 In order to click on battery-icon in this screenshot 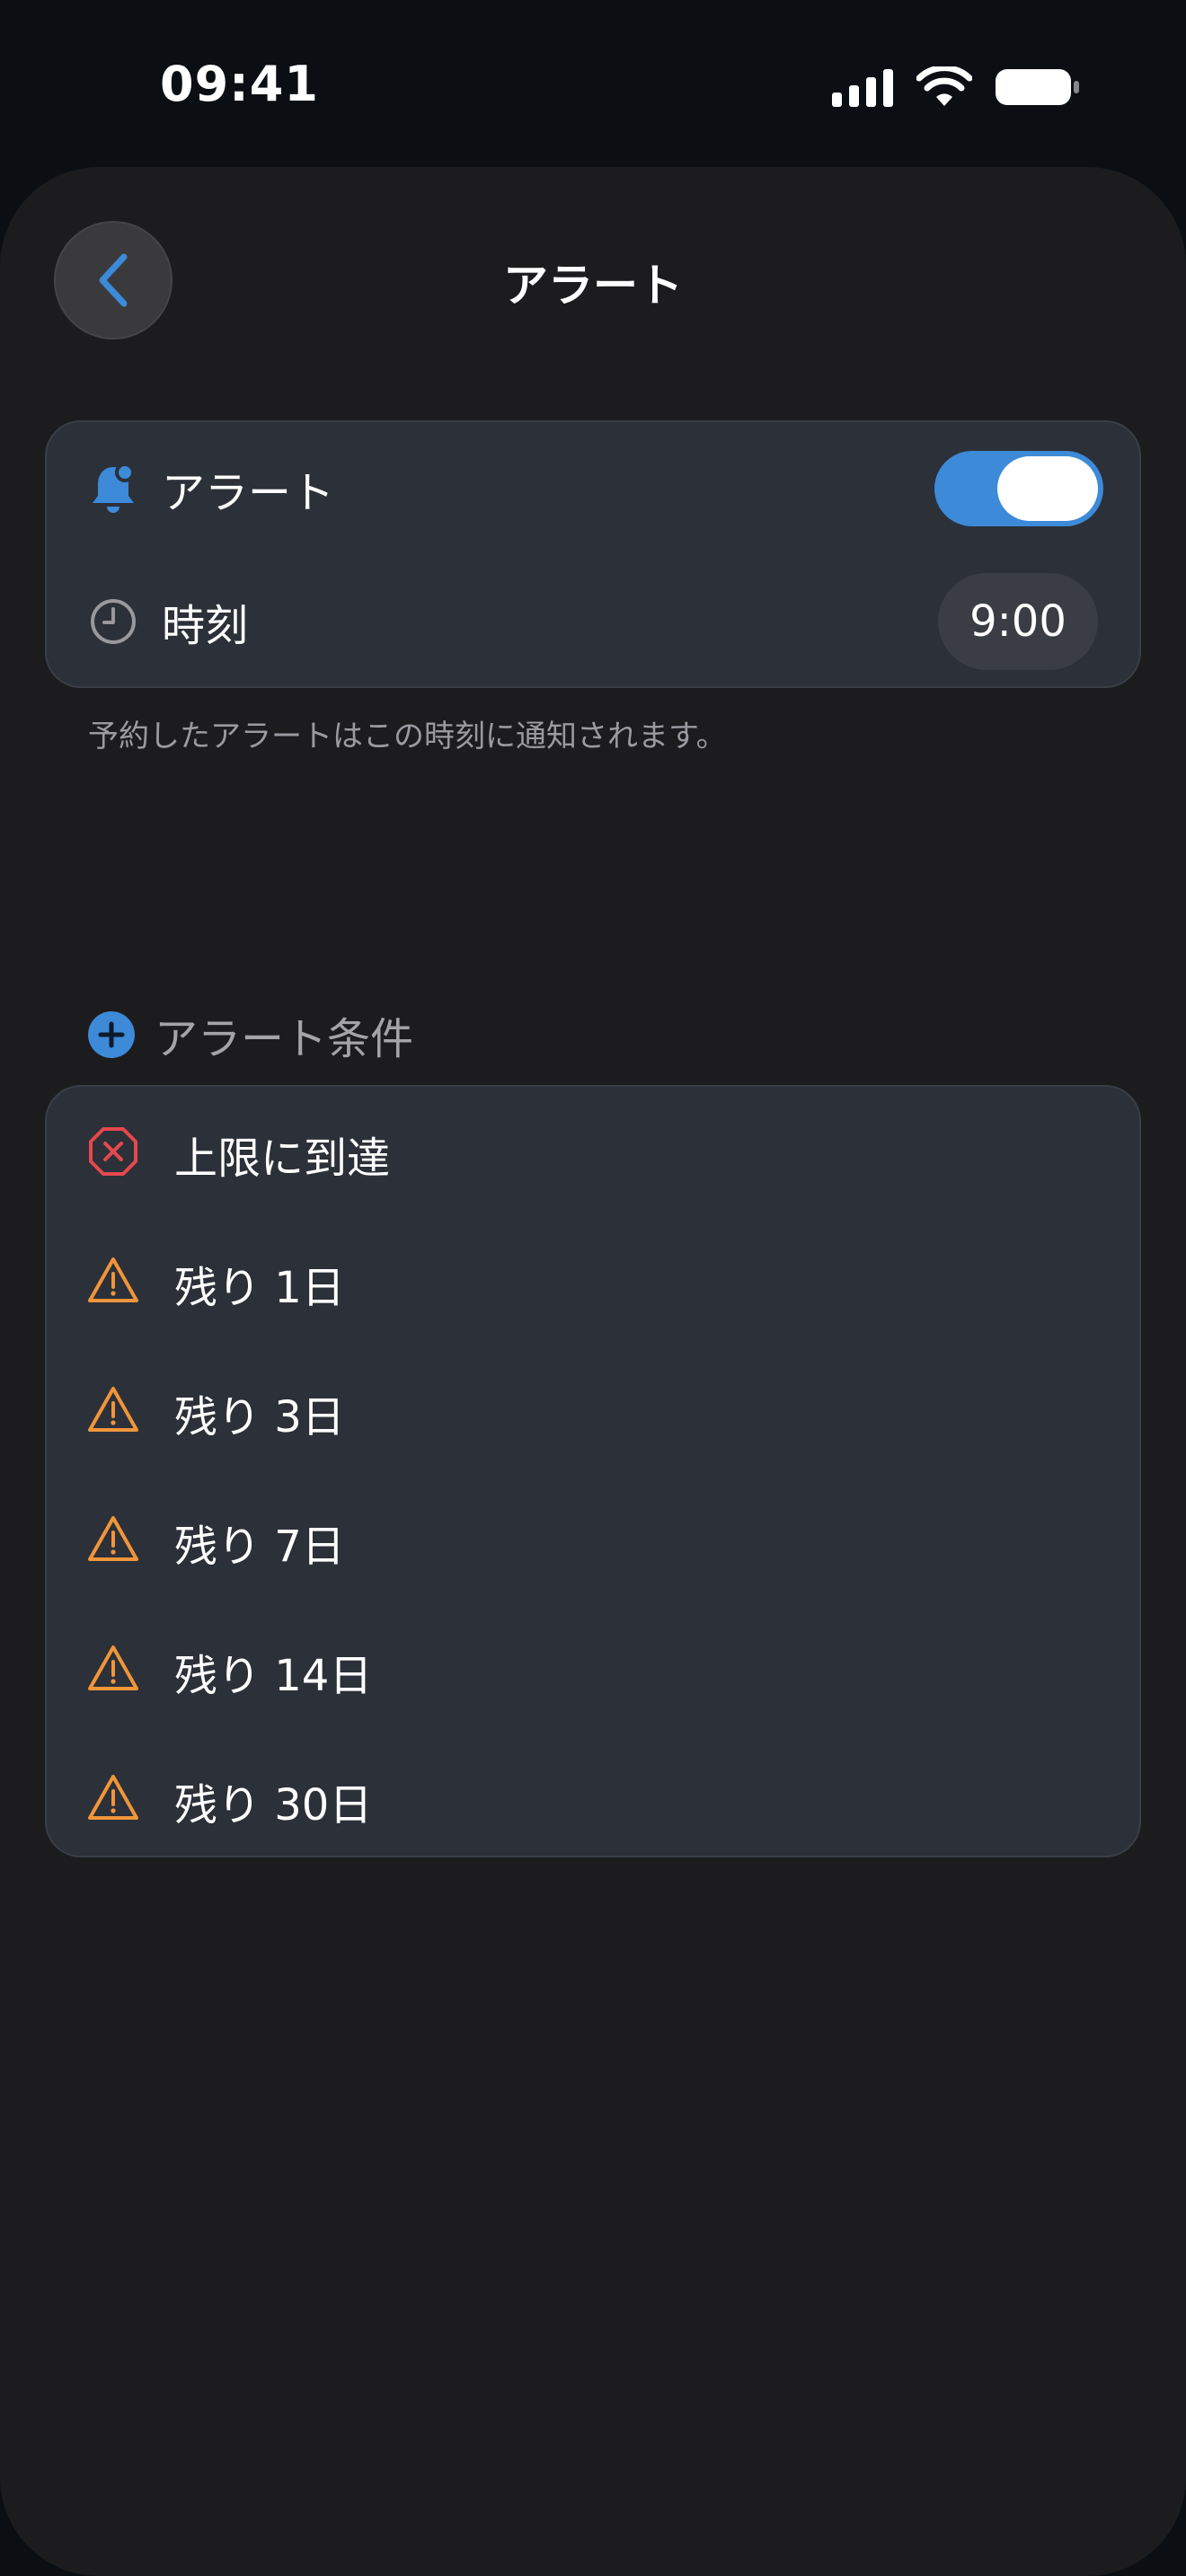, I will do `click(1037, 87)`.